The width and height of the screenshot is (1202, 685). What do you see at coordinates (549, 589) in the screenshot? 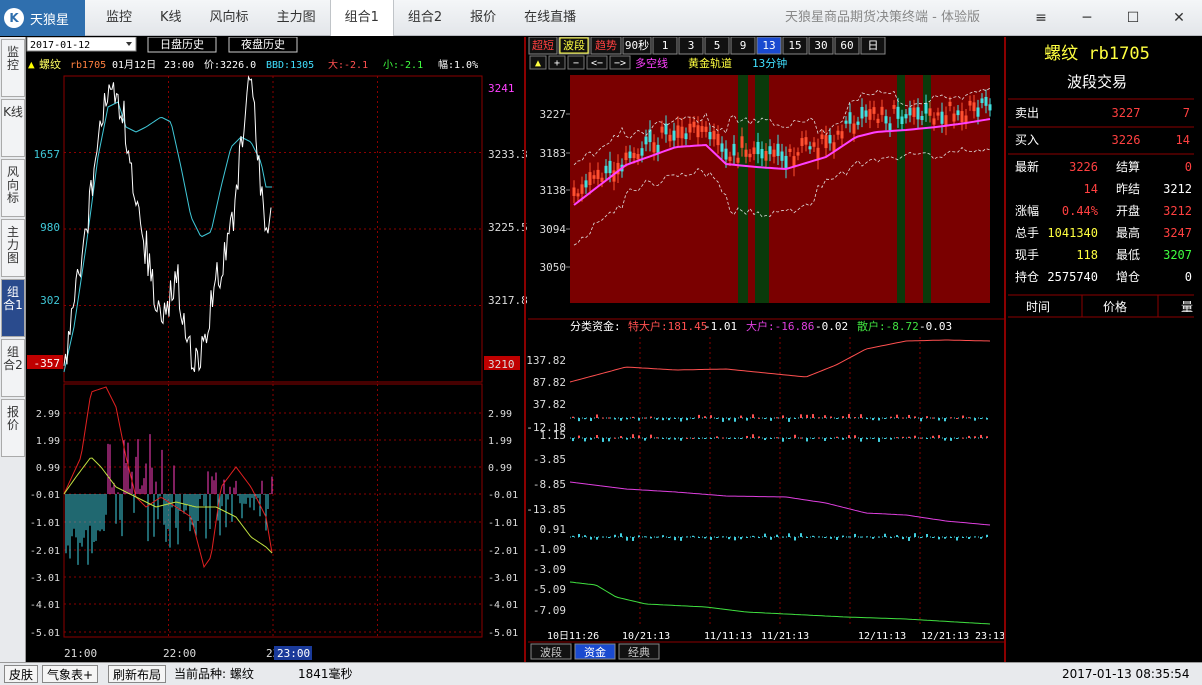
I see `fund-axis-11: -5.09` at bounding box center [549, 589].